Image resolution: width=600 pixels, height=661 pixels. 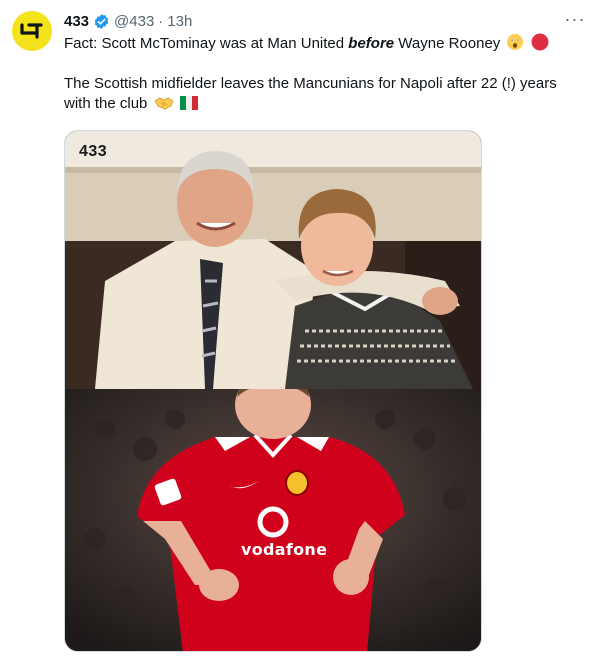 I want to click on tweet-header: 433 @433 · 13h, so click(x=128, y=21).